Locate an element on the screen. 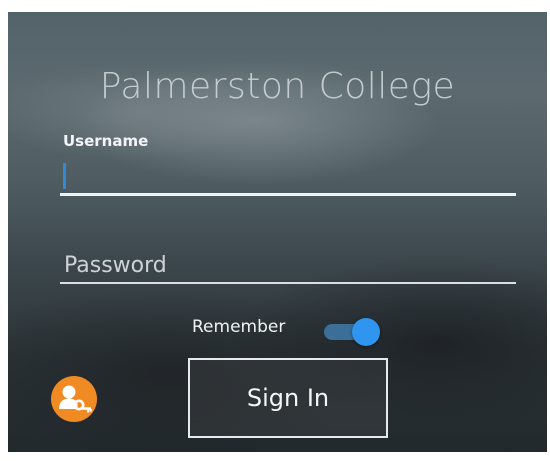 The width and height of the screenshot is (550, 461). username-label: Username is located at coordinates (106, 141).